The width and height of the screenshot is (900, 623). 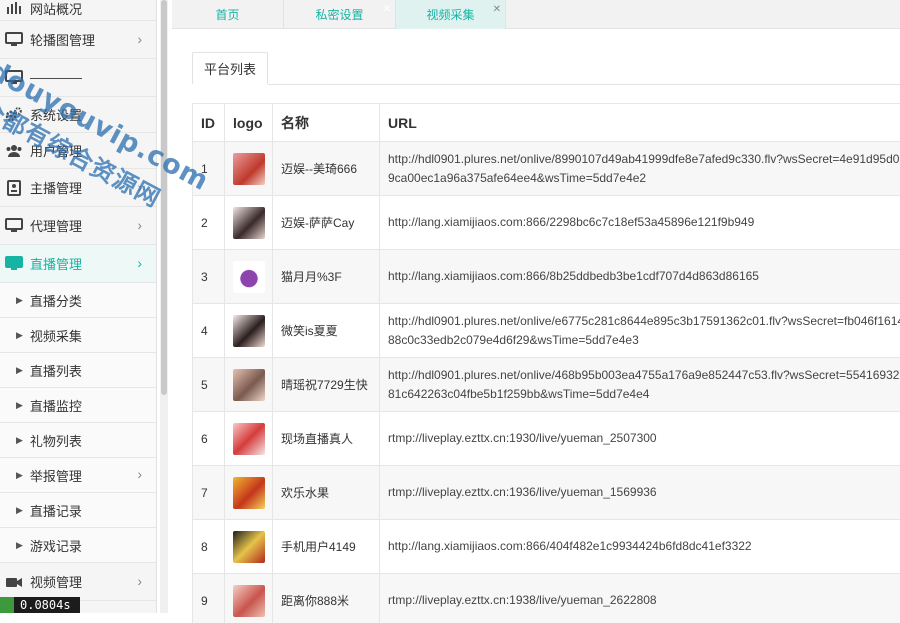 I want to click on sidebar-item-blank: ————, so click(x=78, y=78).